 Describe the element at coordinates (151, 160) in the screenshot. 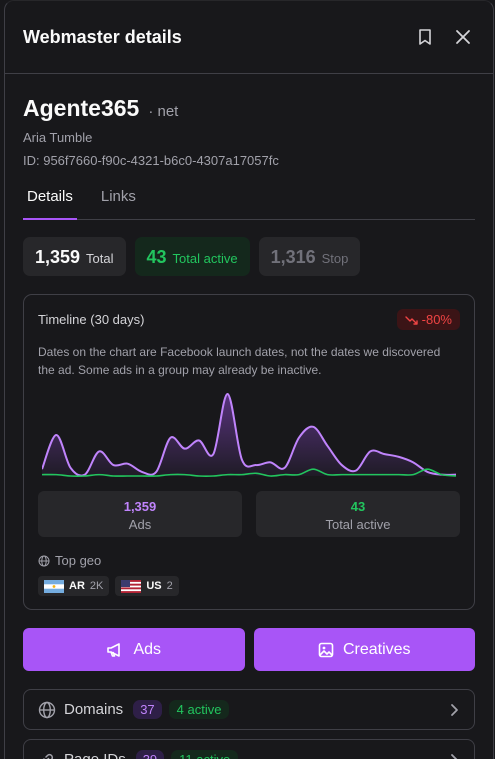

I see `webmaster-id: ID: 956f7660-f90c-4321-b6c0-4307a17057fc` at that location.